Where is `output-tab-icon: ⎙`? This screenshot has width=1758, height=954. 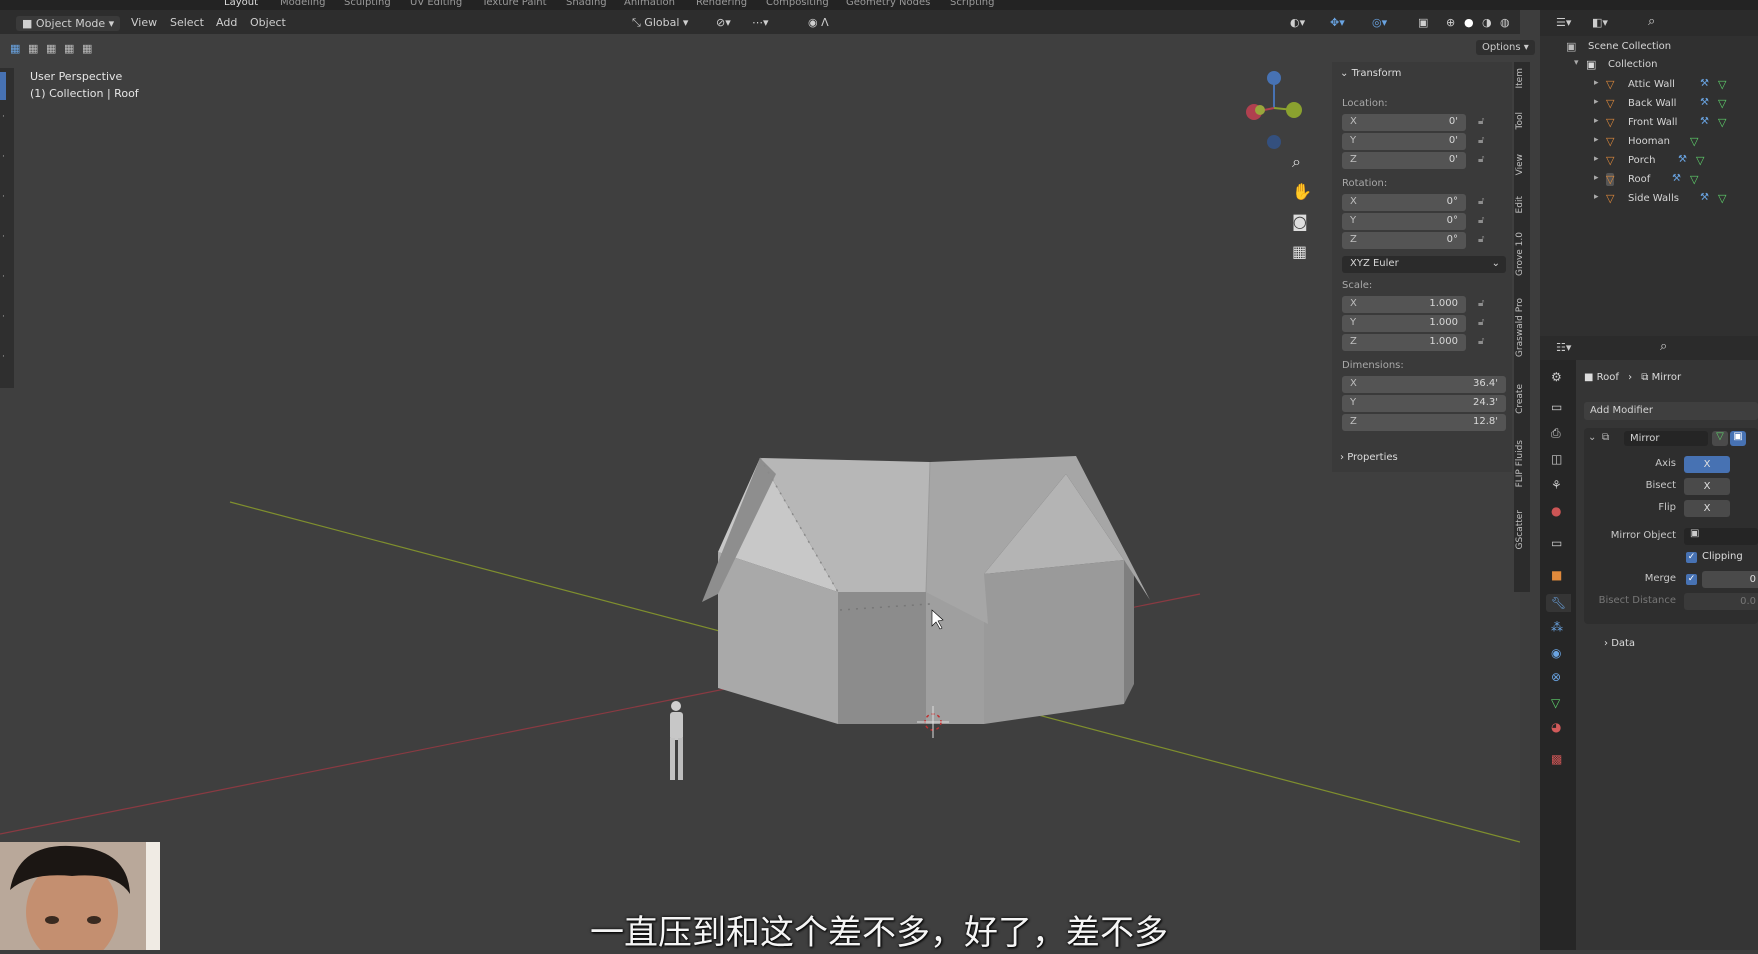
output-tab-icon: ⎙ is located at coordinates (1556, 433).